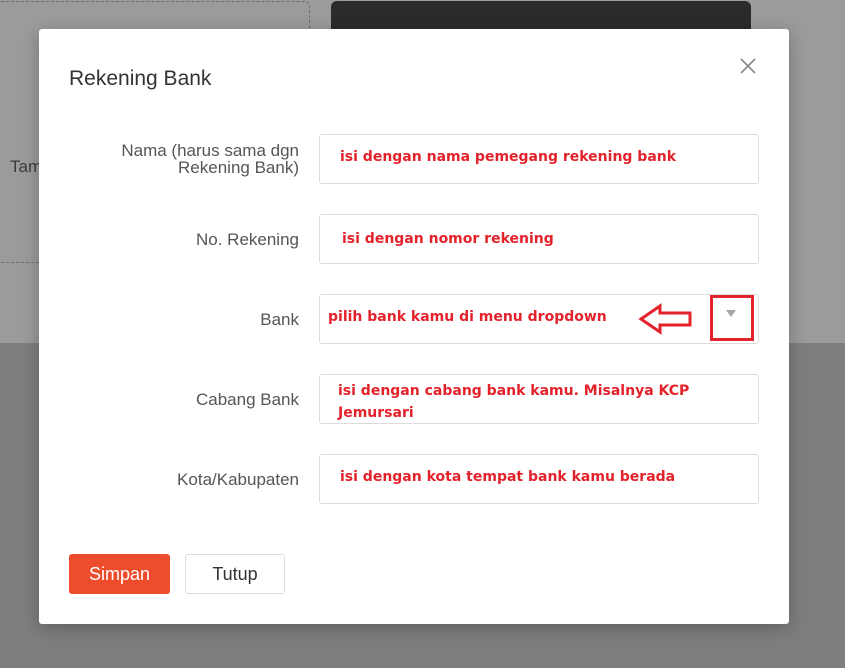  I want to click on triangle-down-icon, so click(731, 313).